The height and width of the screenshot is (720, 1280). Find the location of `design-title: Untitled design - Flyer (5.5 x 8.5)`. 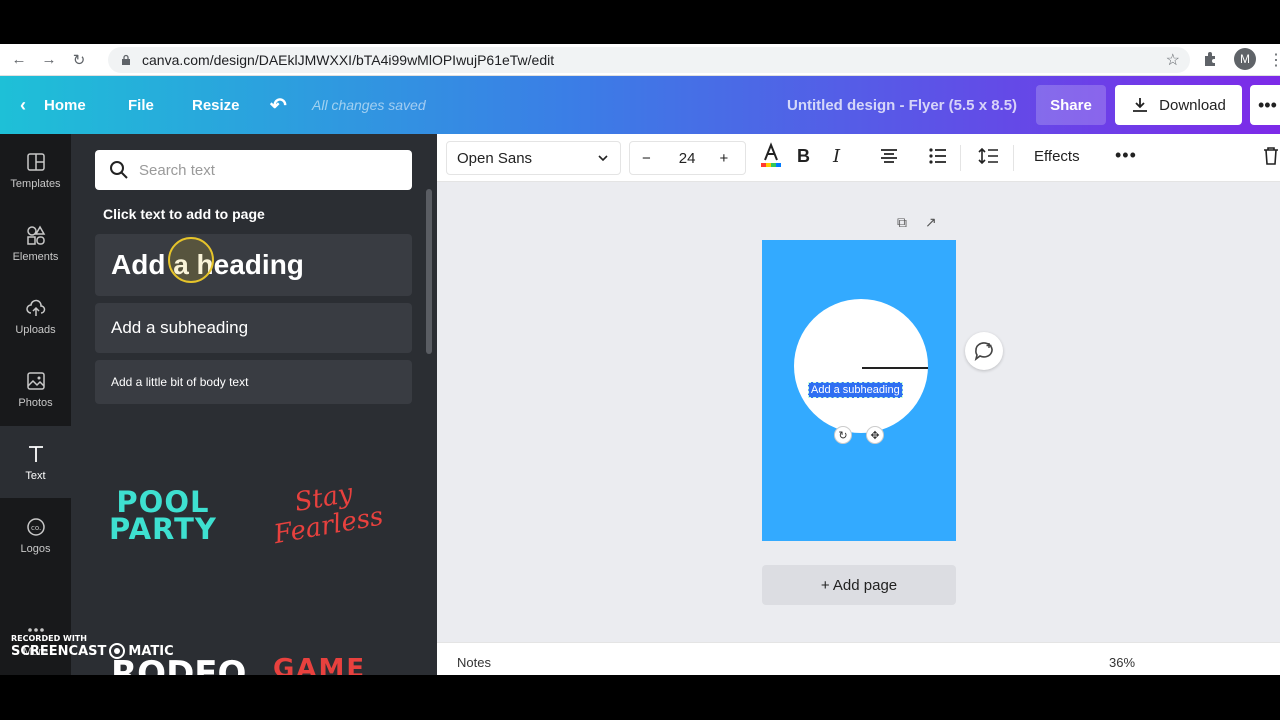

design-title: Untitled design - Flyer (5.5 x 8.5) is located at coordinates (902, 105).